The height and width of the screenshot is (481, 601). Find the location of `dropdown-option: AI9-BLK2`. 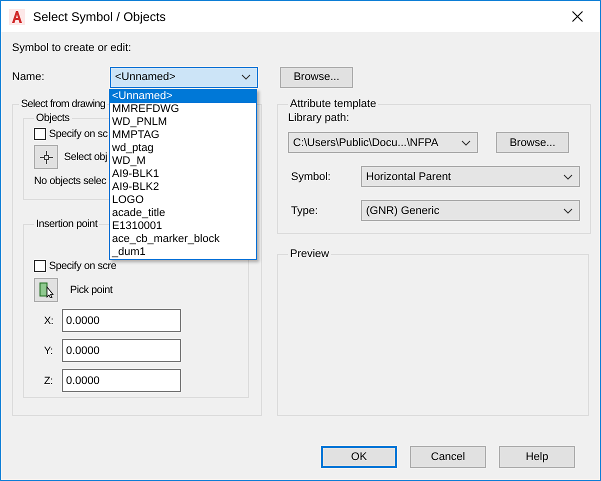

dropdown-option: AI9-BLK2 is located at coordinates (183, 187).